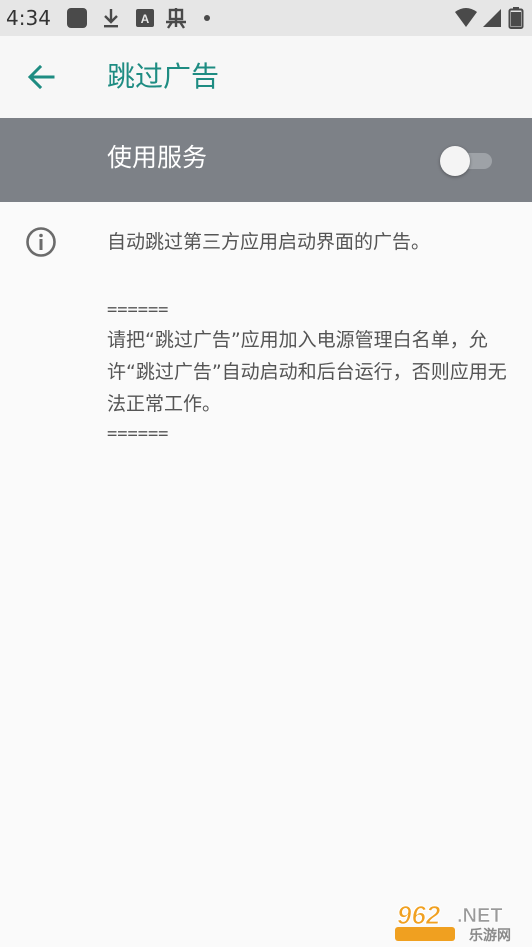 The image size is (532, 947). What do you see at coordinates (41, 242) in the screenshot?
I see `info-icon` at bounding box center [41, 242].